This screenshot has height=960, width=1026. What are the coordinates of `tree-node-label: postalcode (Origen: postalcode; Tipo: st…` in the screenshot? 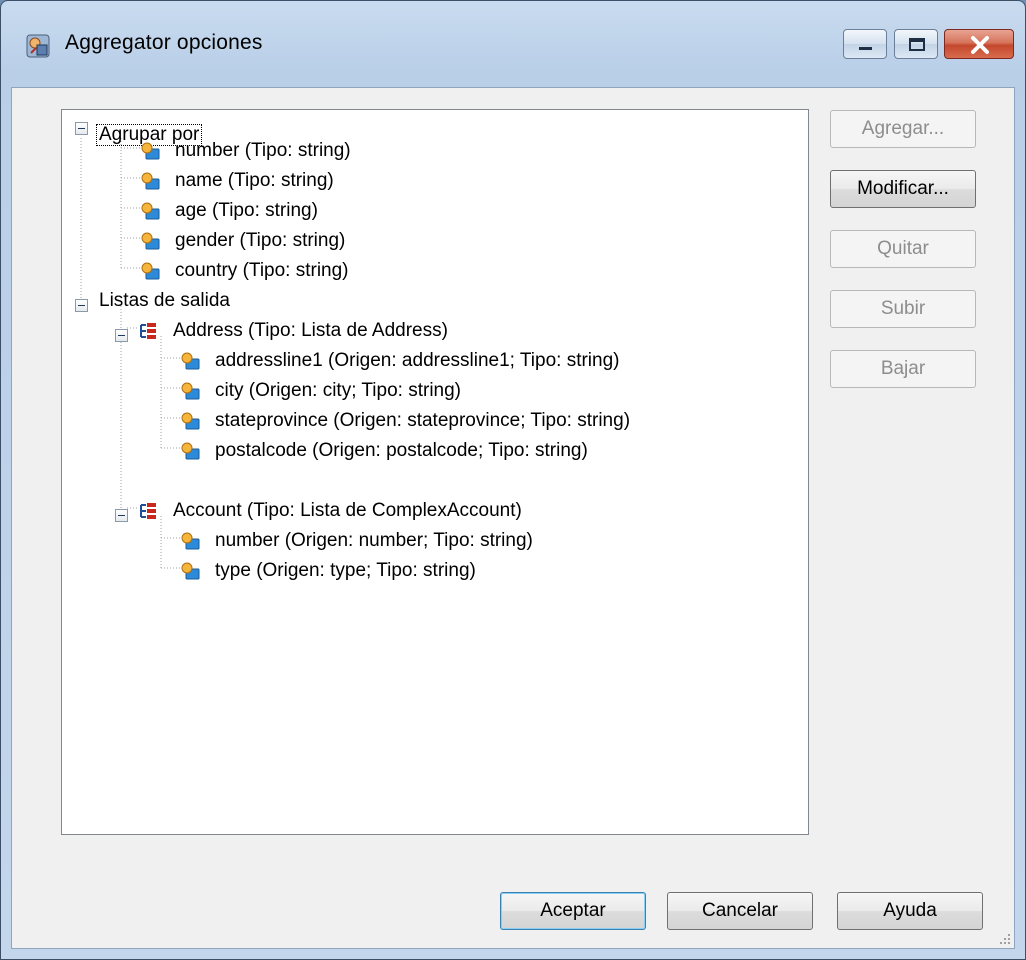 It's located at (401, 450).